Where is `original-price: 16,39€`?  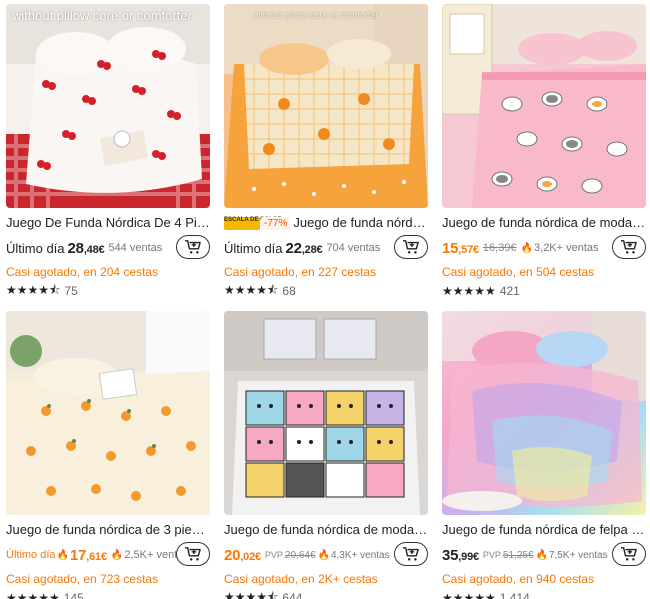
original-price: 16,39€ is located at coordinates (499, 248).